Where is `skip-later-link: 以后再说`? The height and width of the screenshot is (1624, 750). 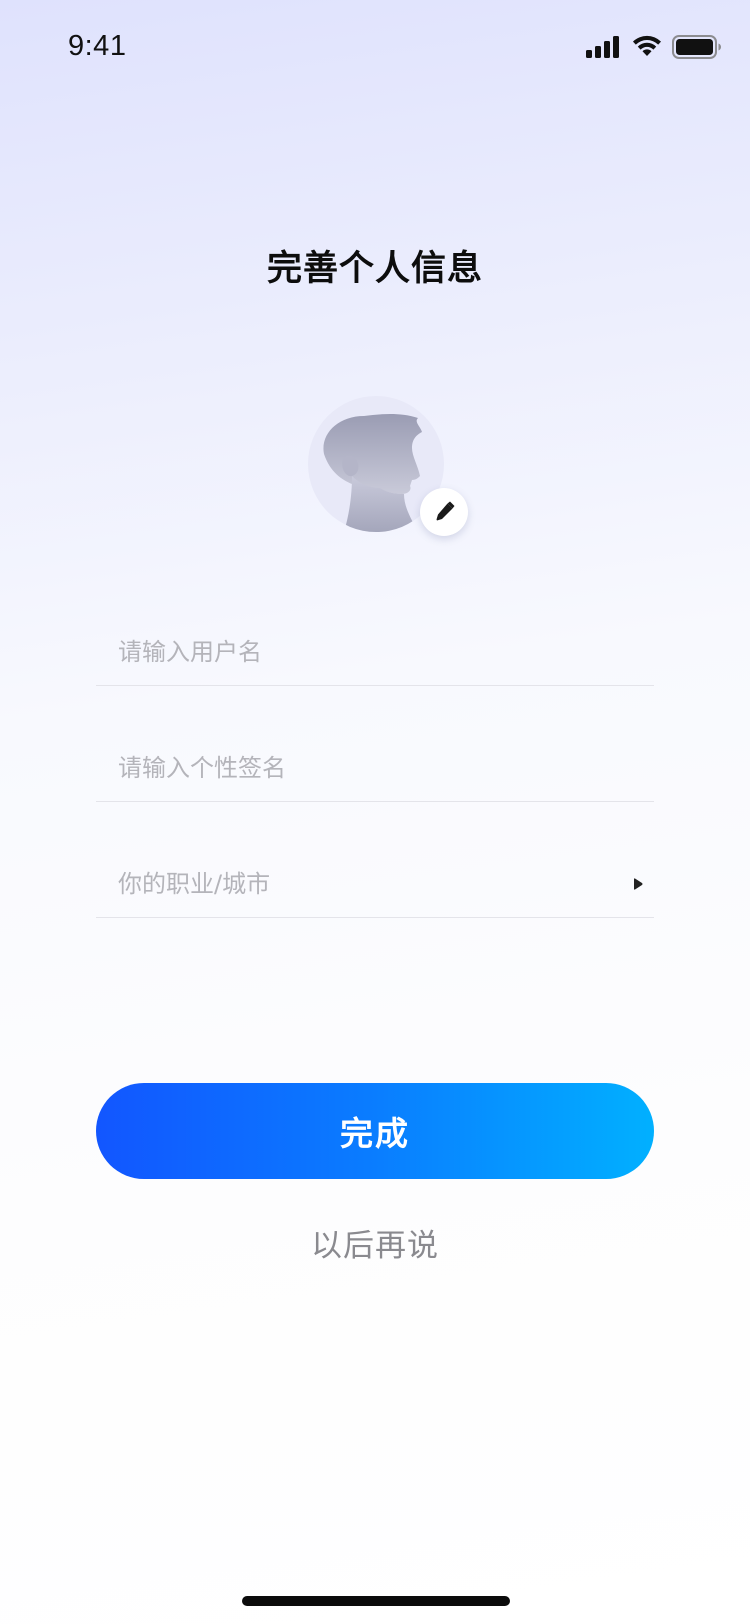
skip-later-link: 以后再说 is located at coordinates (375, 1242).